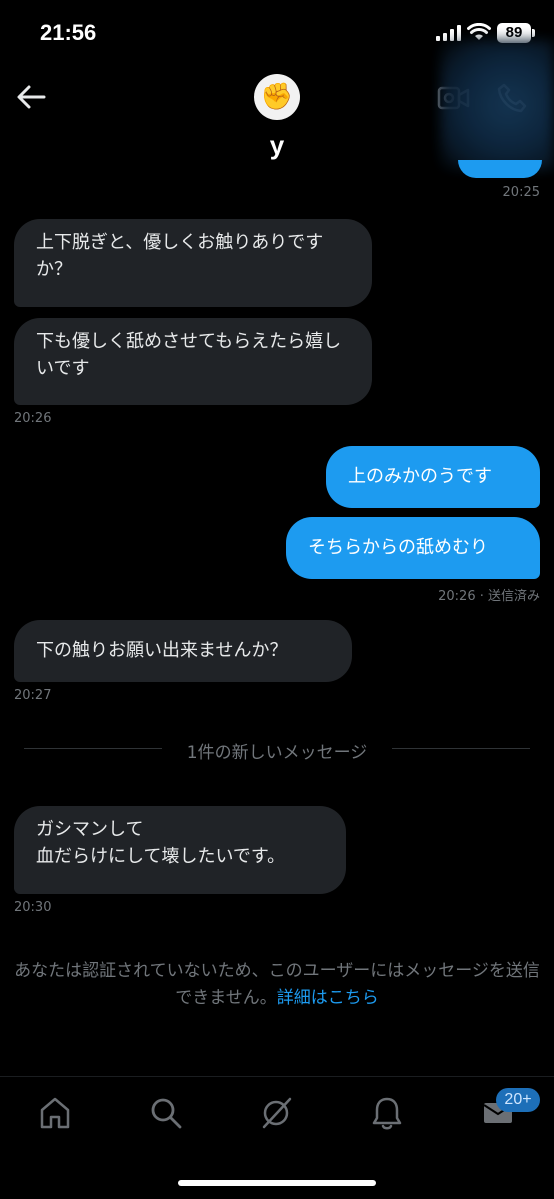 The width and height of the screenshot is (554, 1199). What do you see at coordinates (33, 907) in the screenshot?
I see `message-timestamp: 20:30` at bounding box center [33, 907].